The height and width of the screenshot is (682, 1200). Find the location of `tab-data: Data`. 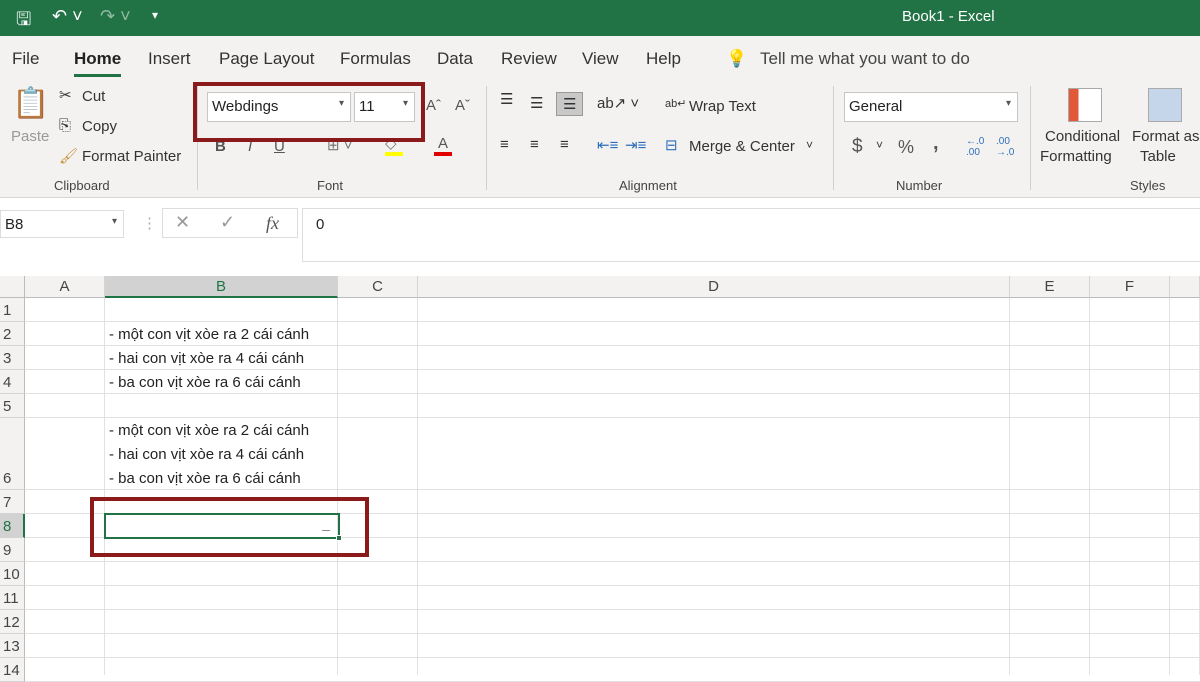

tab-data: Data is located at coordinates (455, 59).